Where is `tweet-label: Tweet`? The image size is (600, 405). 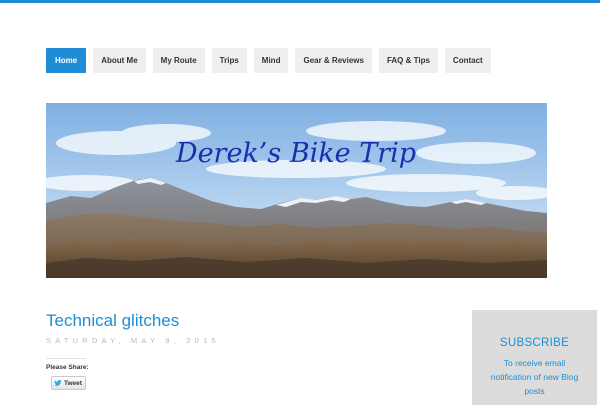
tweet-label: Tweet is located at coordinates (73, 383).